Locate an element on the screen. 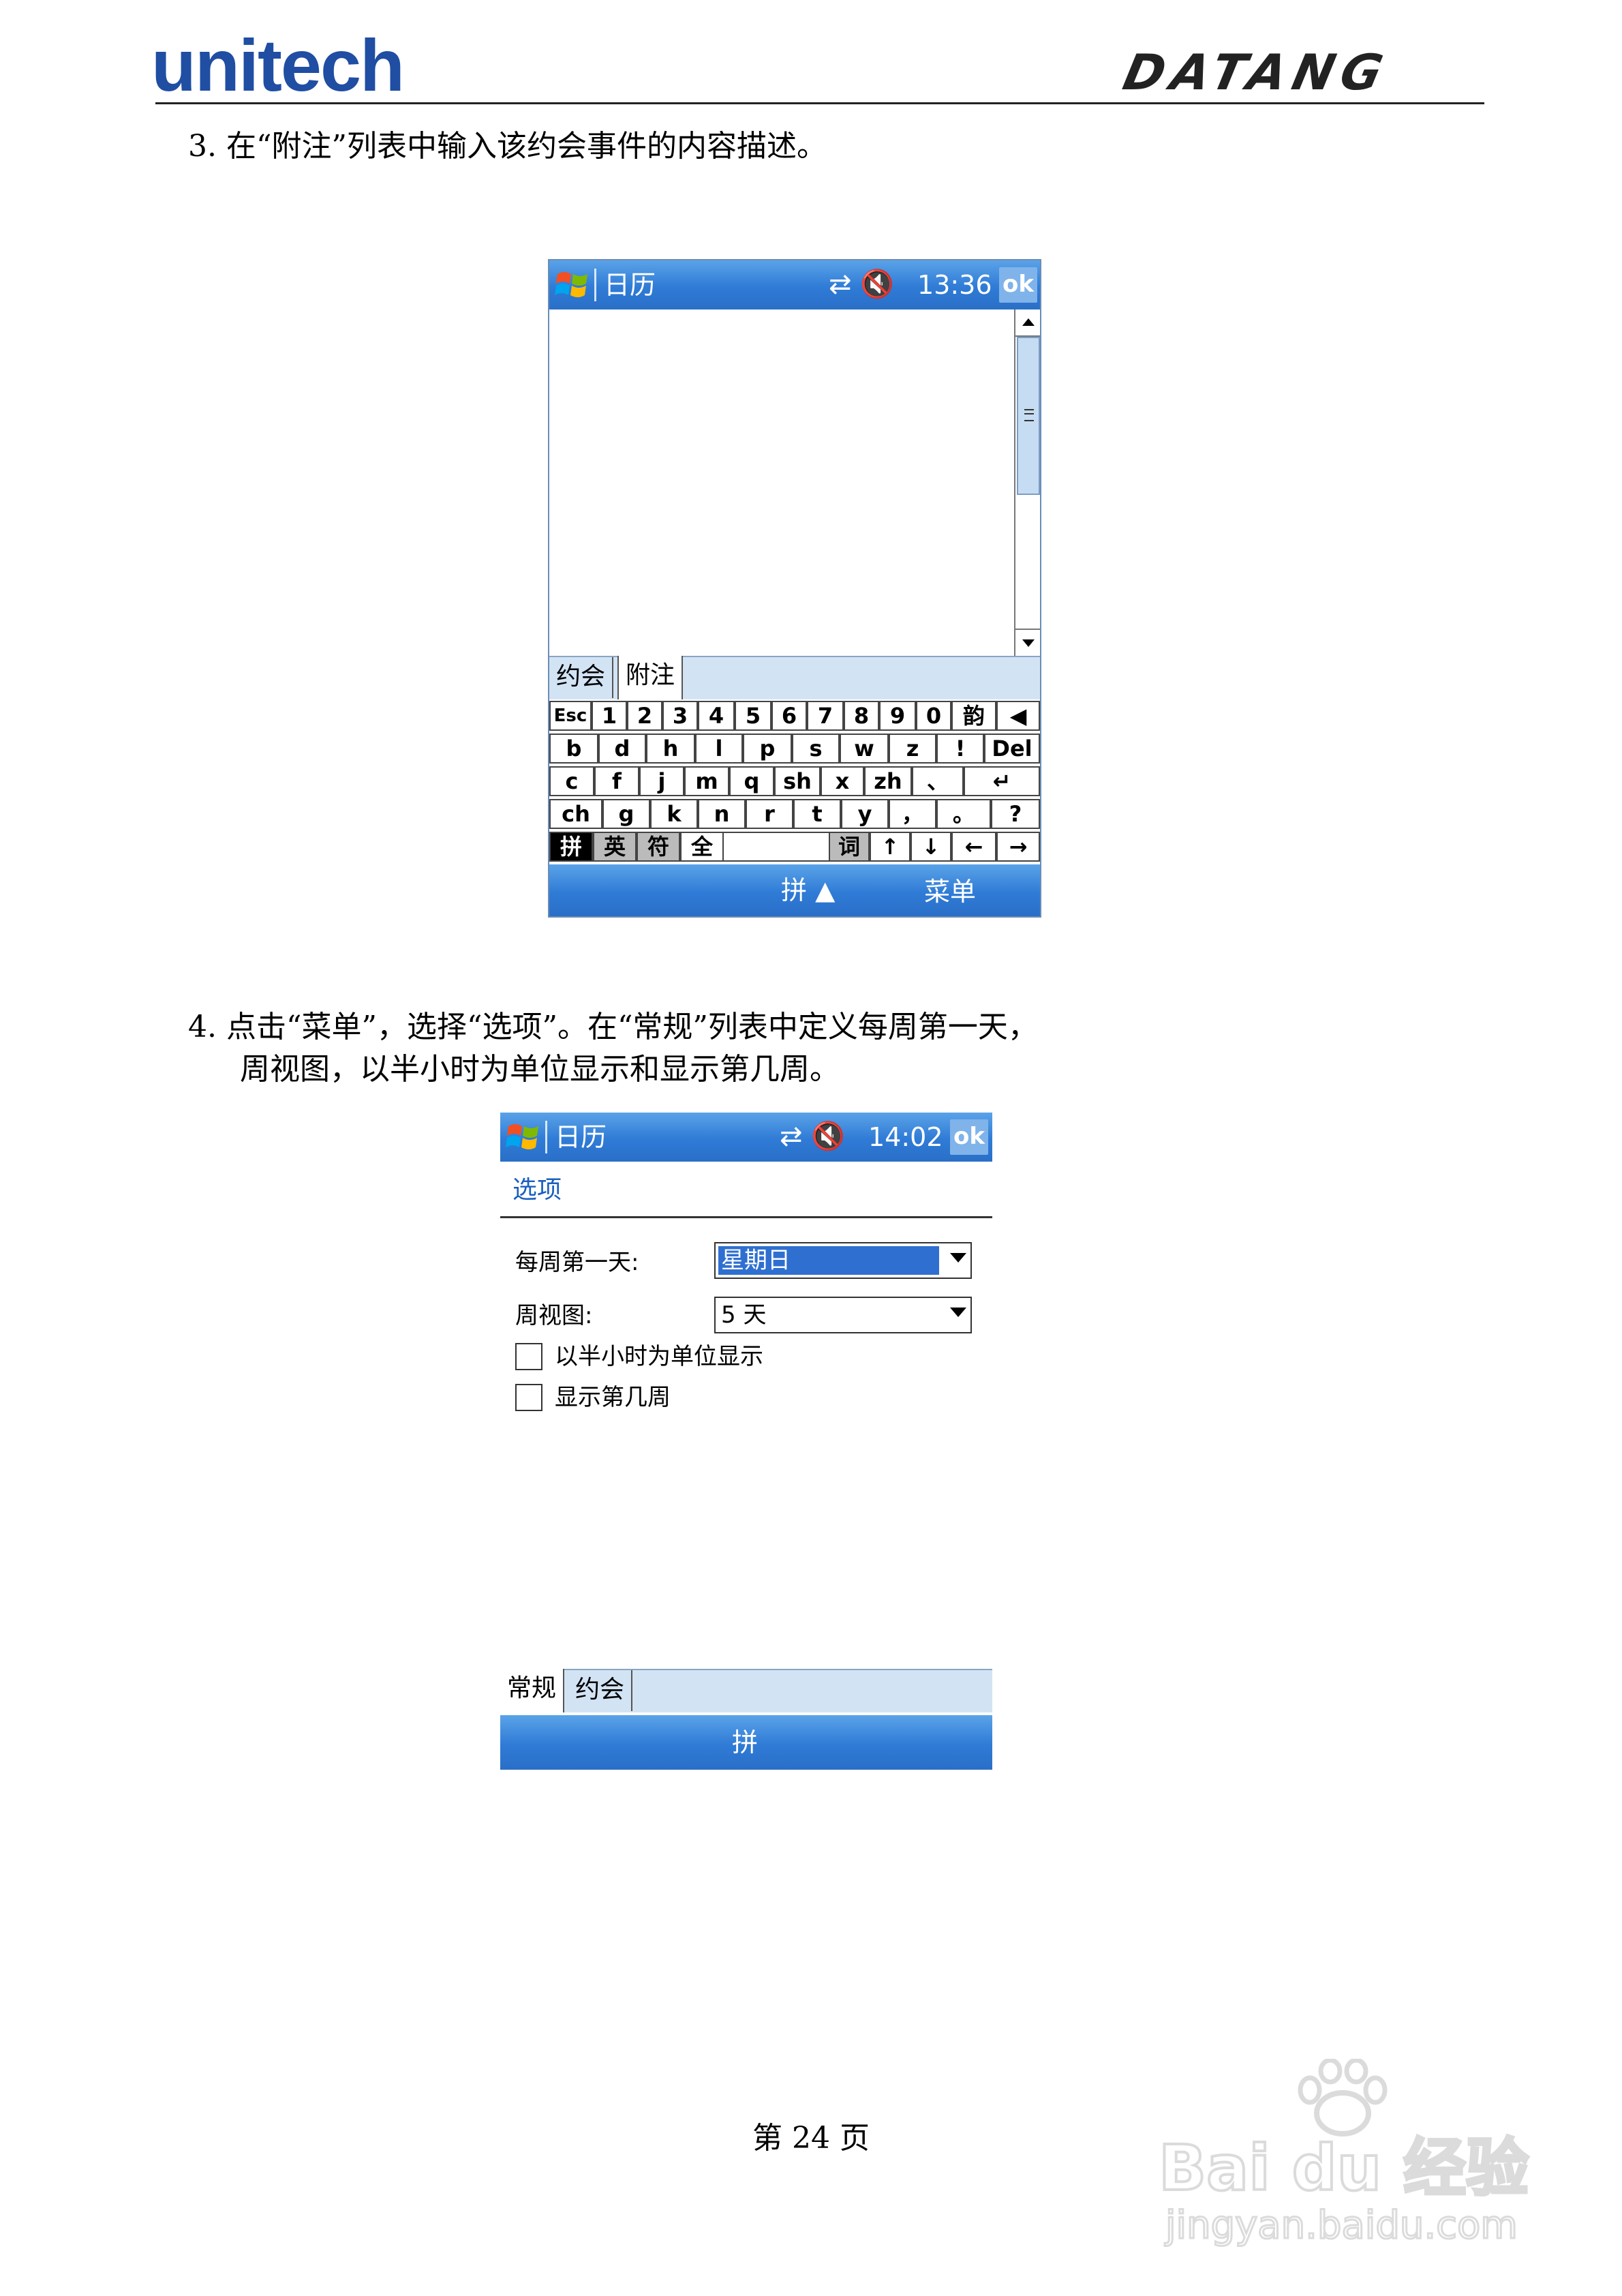 The width and height of the screenshot is (1622, 2296). title-bar: 日历 ⇄ 🔇 13:36 ok is located at coordinates (794, 284).